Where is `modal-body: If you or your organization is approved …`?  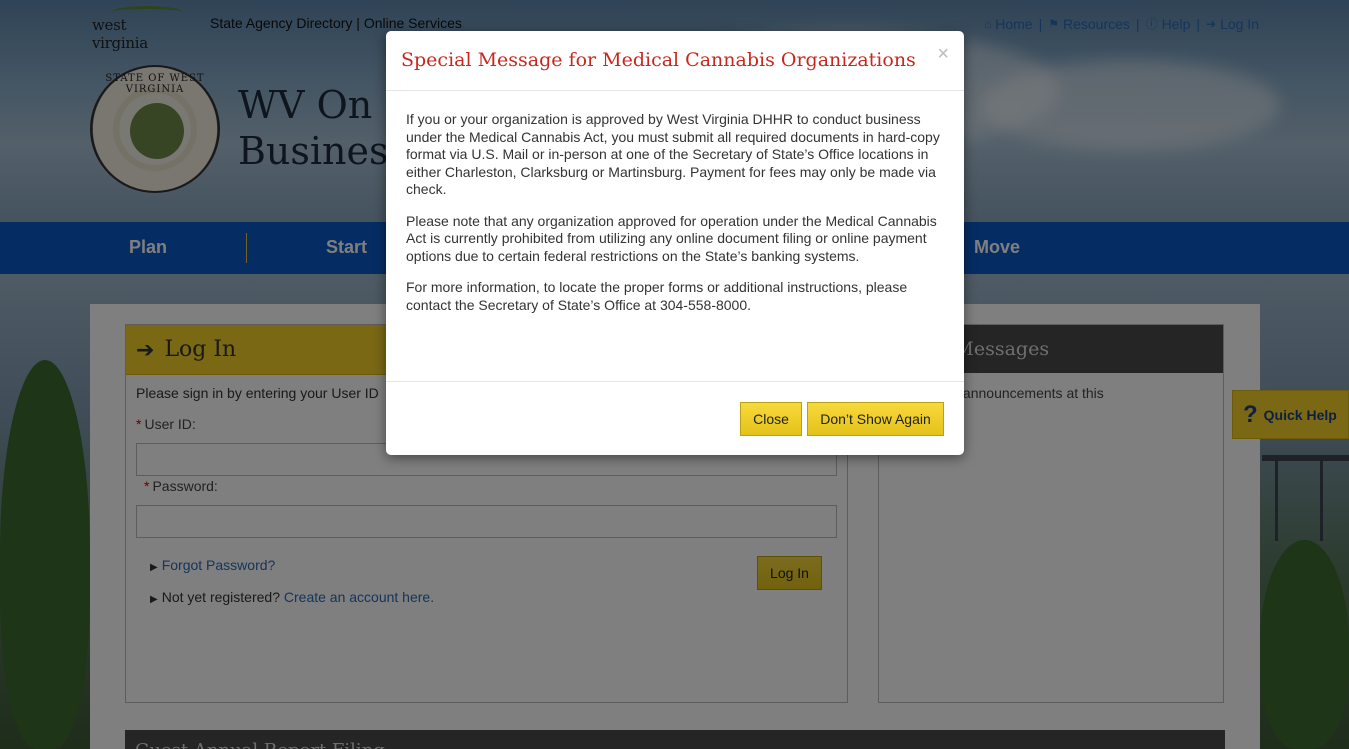
modal-body: If you or your organization is approved … is located at coordinates (673, 219).